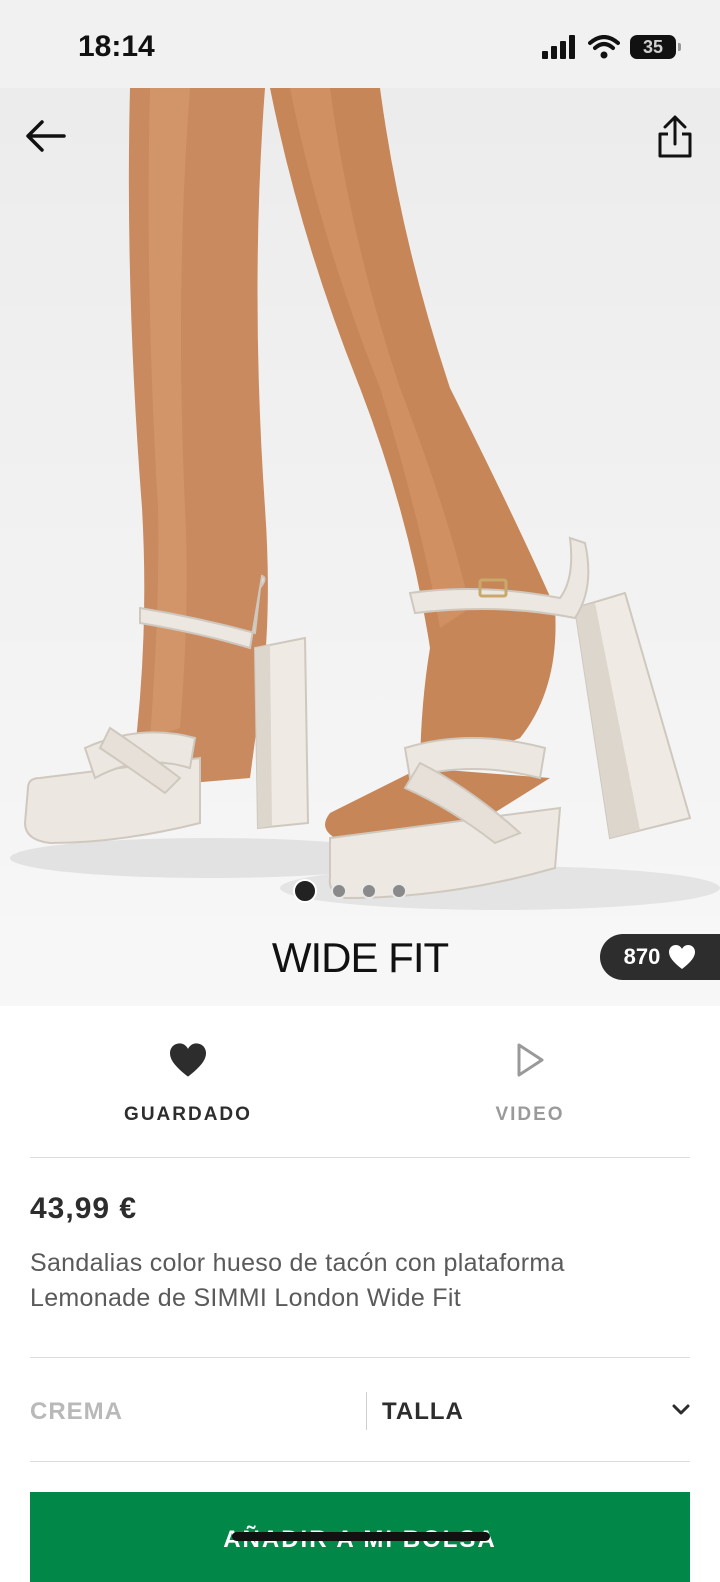 This screenshot has height=1582, width=720. I want to click on status-icons: 35, so click(611, 47).